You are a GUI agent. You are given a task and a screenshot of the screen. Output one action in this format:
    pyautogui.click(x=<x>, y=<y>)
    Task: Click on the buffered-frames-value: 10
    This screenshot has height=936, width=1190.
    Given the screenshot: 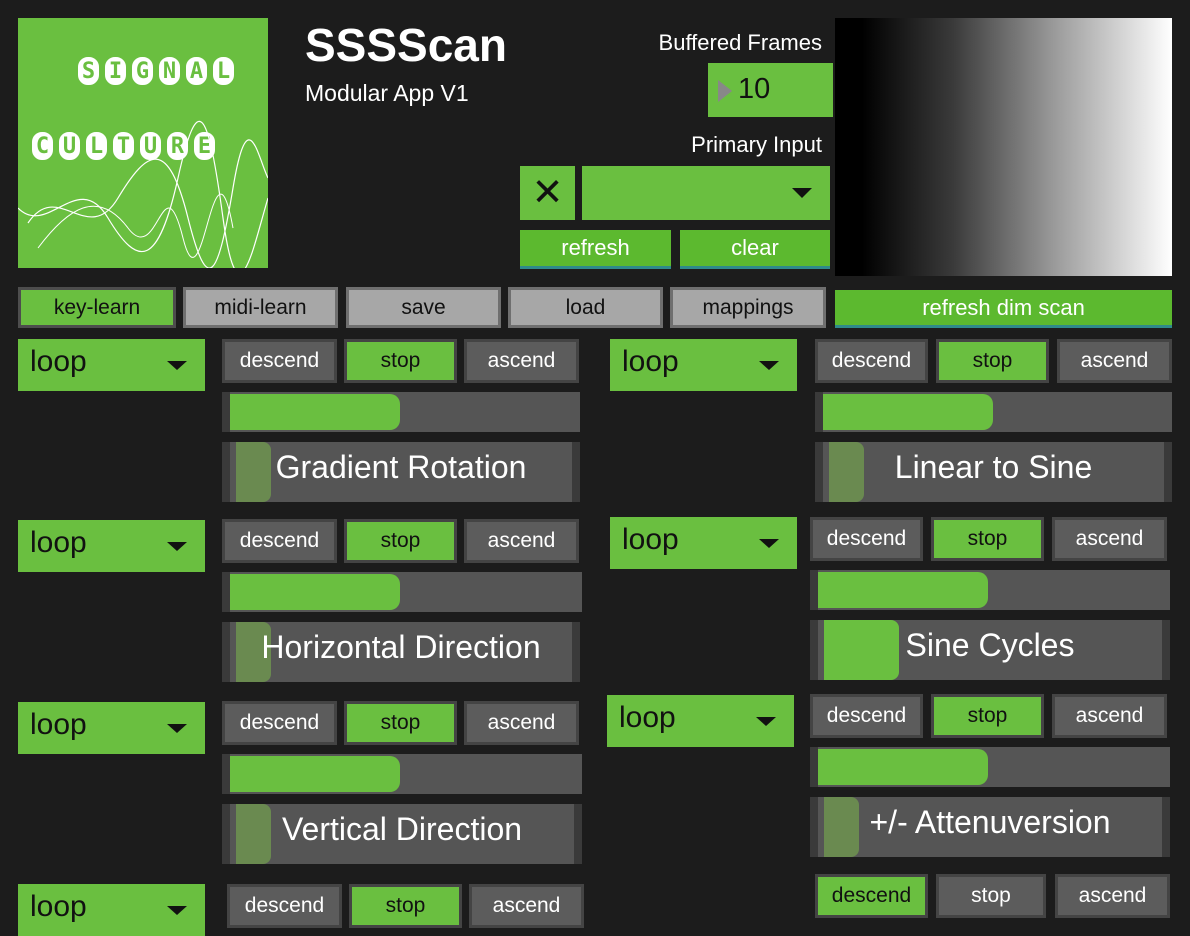 What is the action you would take?
    pyautogui.click(x=754, y=89)
    